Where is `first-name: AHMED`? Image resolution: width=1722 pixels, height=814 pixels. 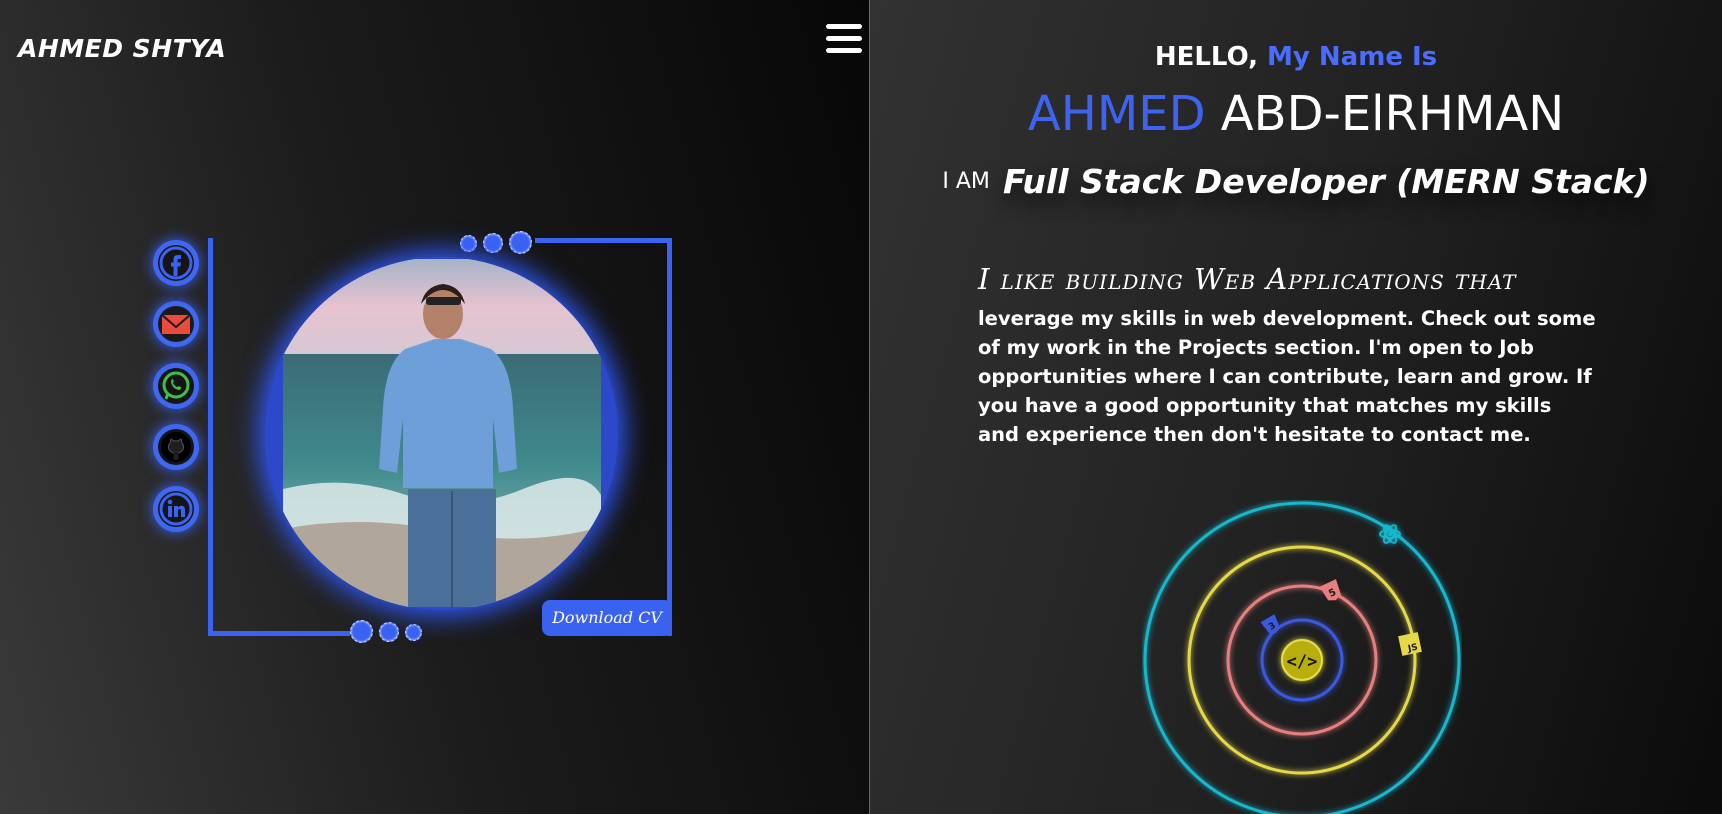
first-name: AHMED is located at coordinates (1116, 114).